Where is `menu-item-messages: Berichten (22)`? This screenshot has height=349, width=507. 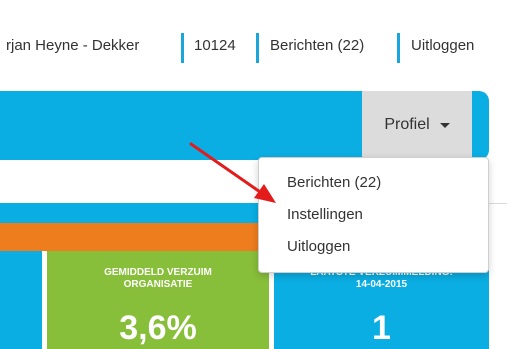
menu-item-messages: Berichten (22) is located at coordinates (334, 182).